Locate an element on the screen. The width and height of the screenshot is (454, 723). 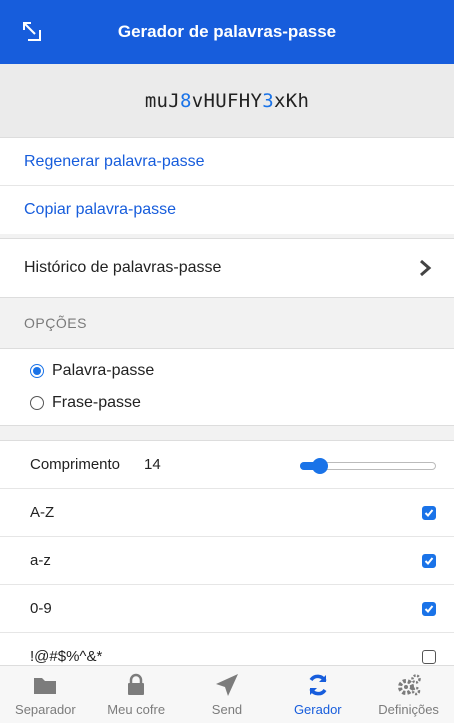
tab-definicoes: Definições is located at coordinates (408, 694).